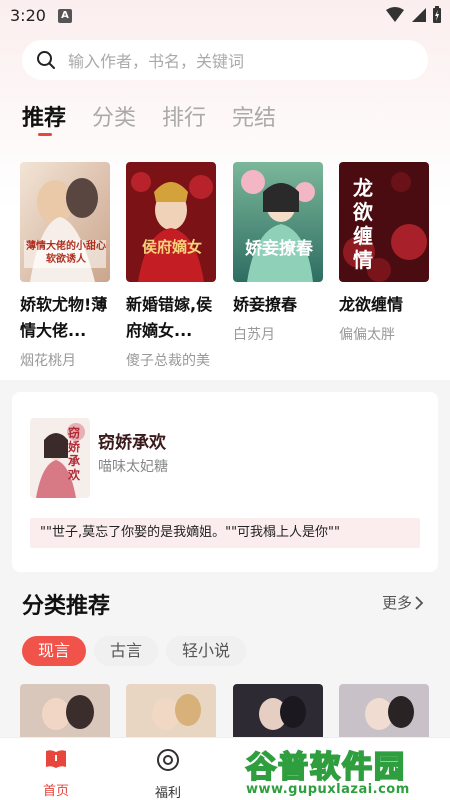 The image size is (450, 800). Describe the element at coordinates (396, 603) in the screenshot. I see `more-label: 更多` at that location.